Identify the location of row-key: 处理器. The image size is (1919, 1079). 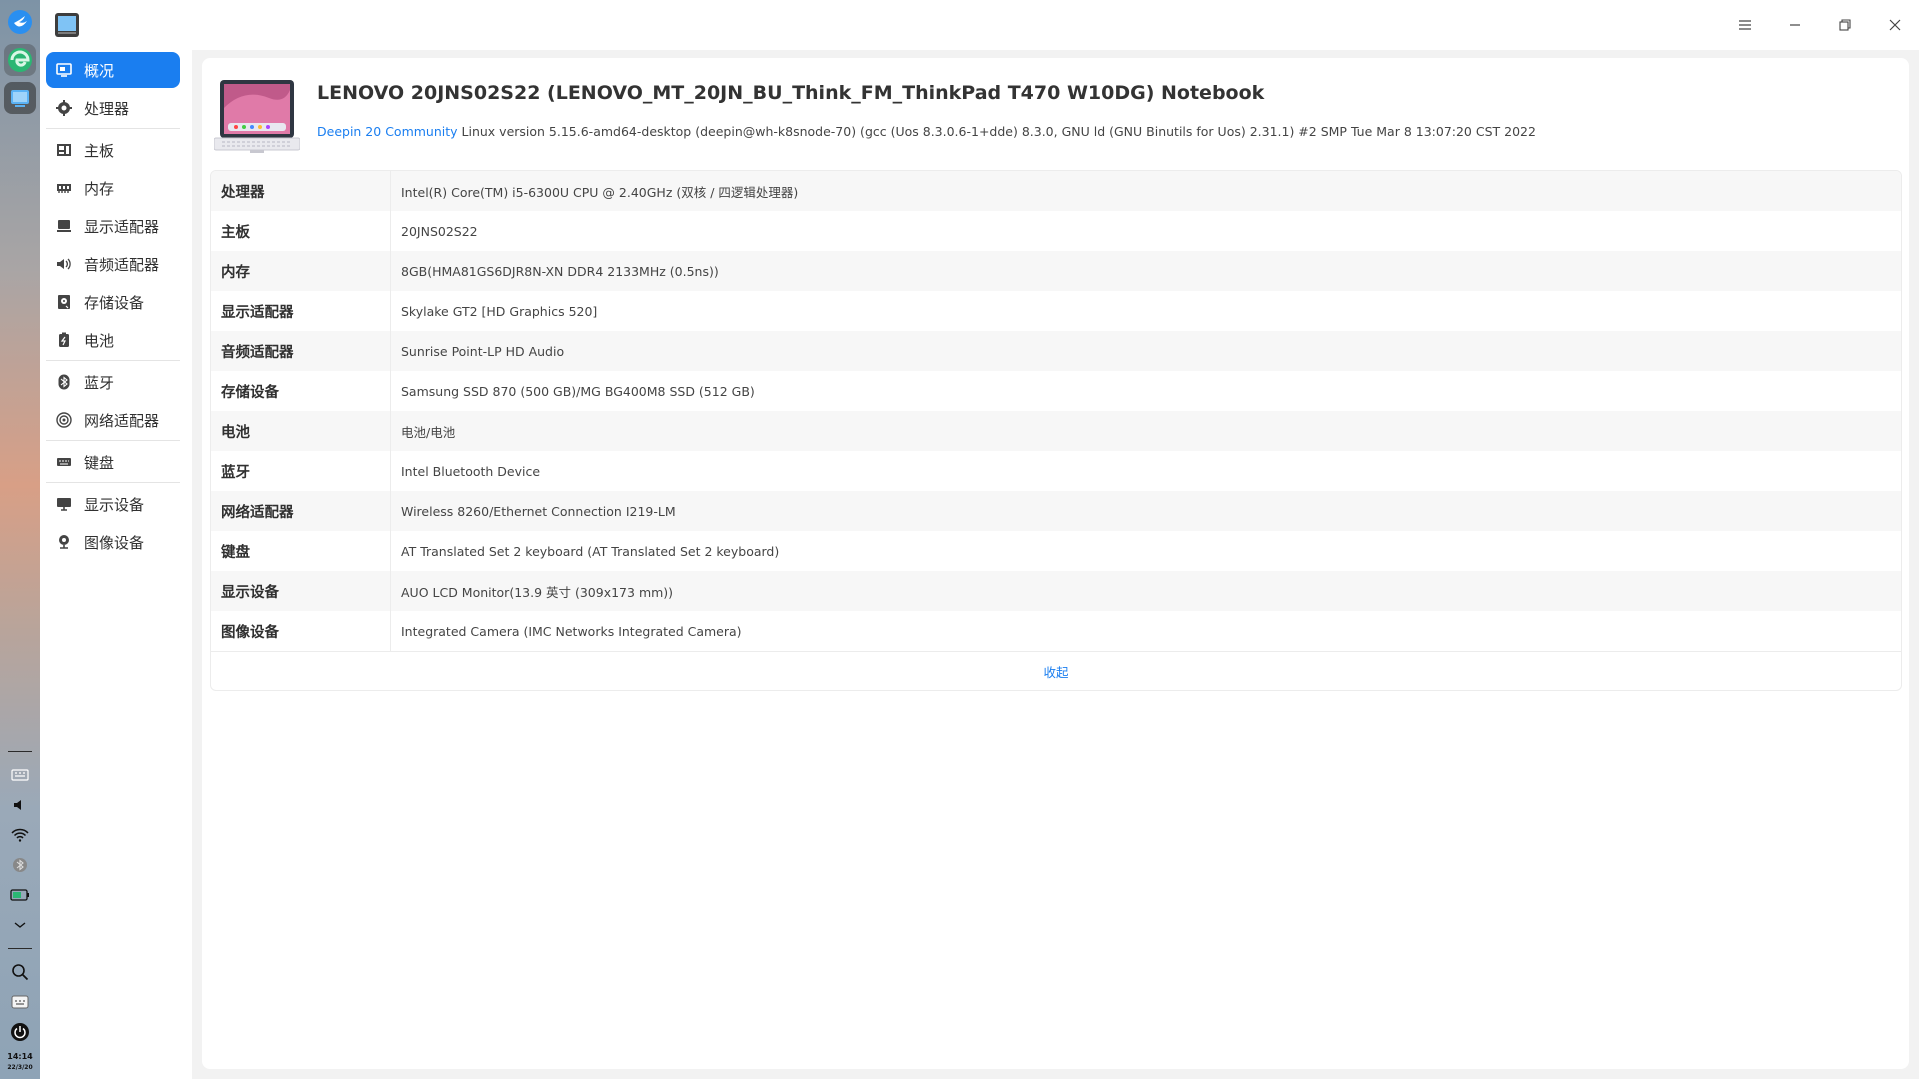
(301, 191).